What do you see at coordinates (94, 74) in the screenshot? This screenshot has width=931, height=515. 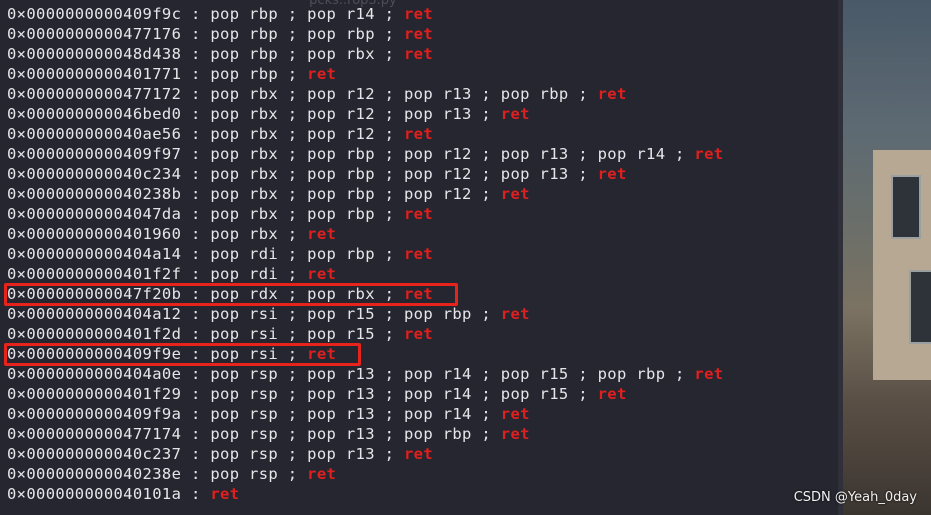 I see `gadget-address: 0×0000000000401771` at bounding box center [94, 74].